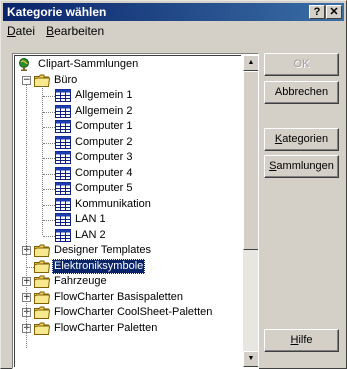 This screenshot has width=347, height=369. What do you see at coordinates (66, 79) in the screenshot?
I see `tree-node-label: Büro` at bounding box center [66, 79].